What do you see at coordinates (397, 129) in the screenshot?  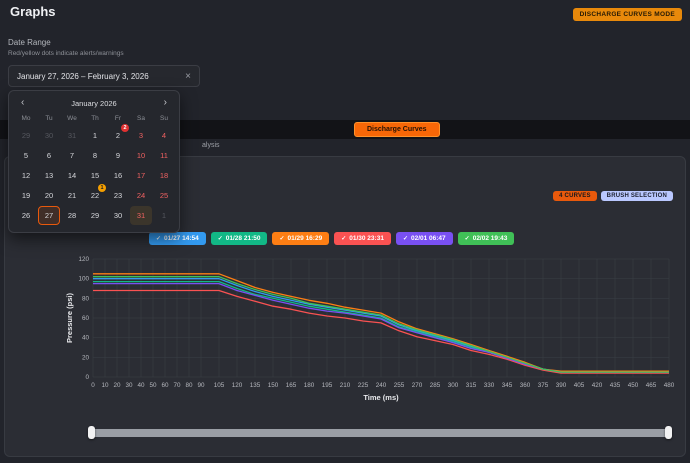 I see `tab-discharge-curves: Discharge Curves` at bounding box center [397, 129].